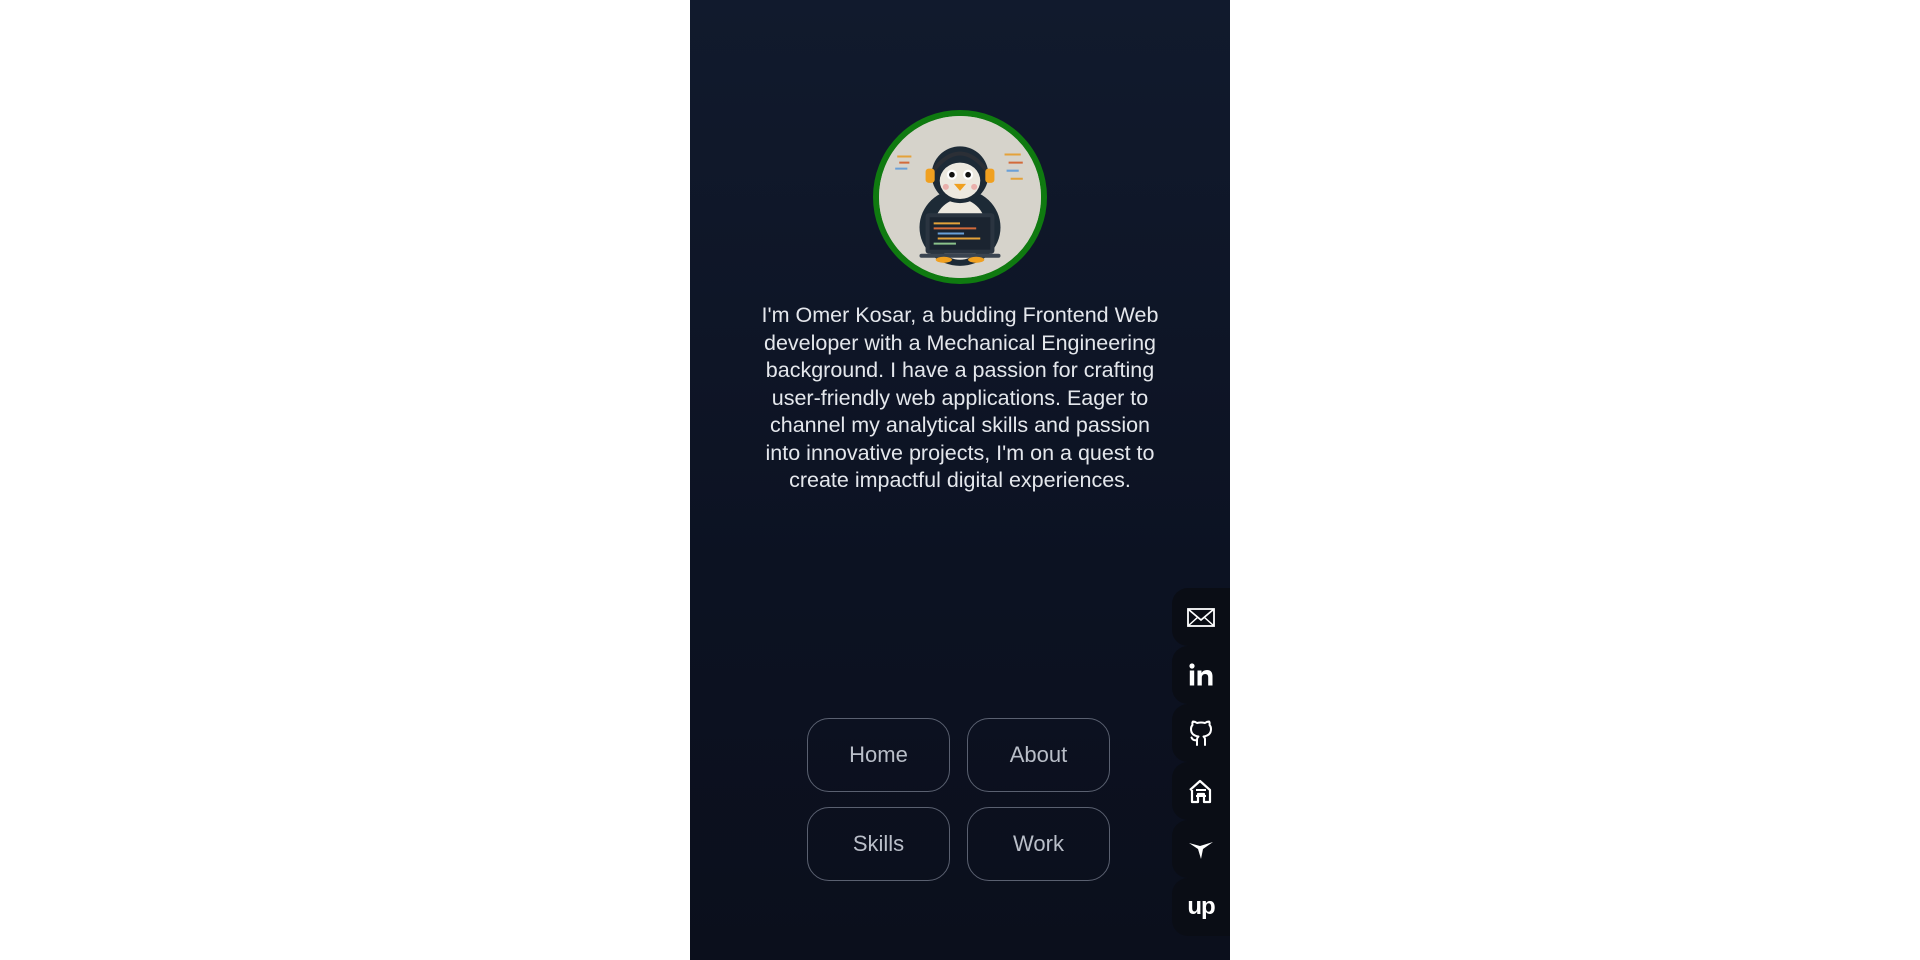 The width and height of the screenshot is (1920, 960). I want to click on skills-button: Skills, so click(878, 844).